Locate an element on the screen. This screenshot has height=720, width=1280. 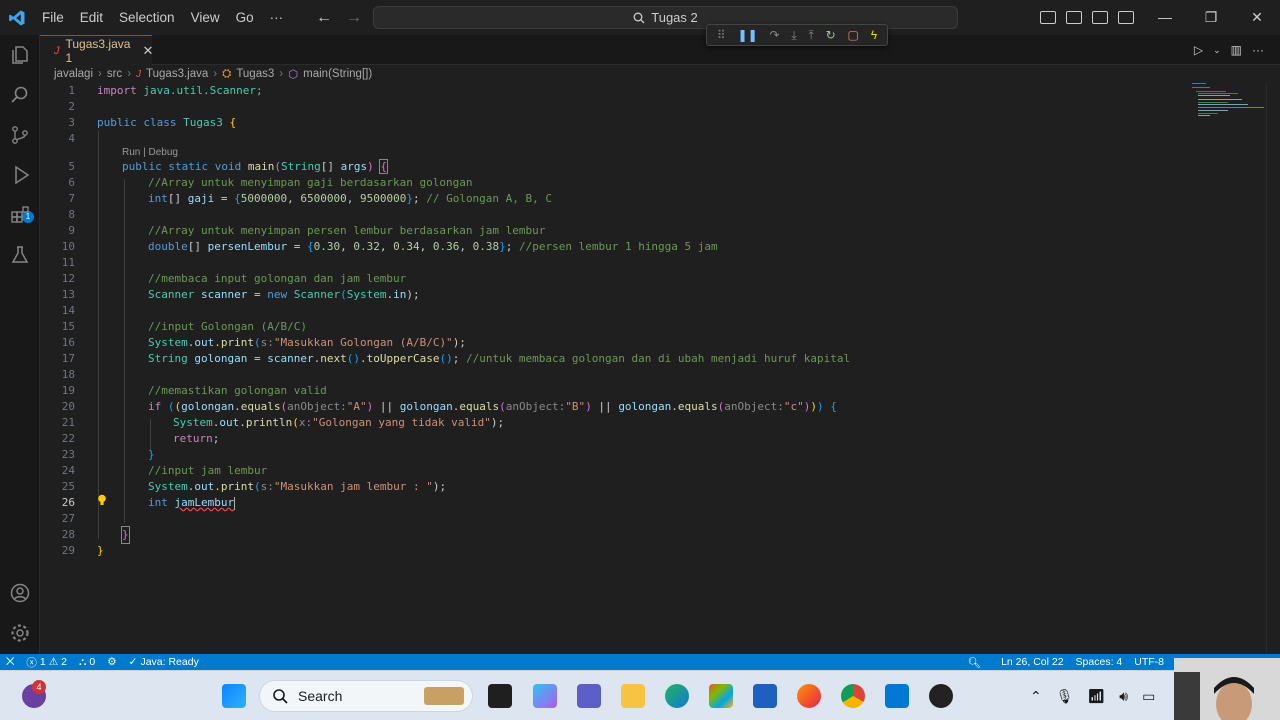
run-dropdown-icon: ⌄ is located at coordinates (1217, 50).